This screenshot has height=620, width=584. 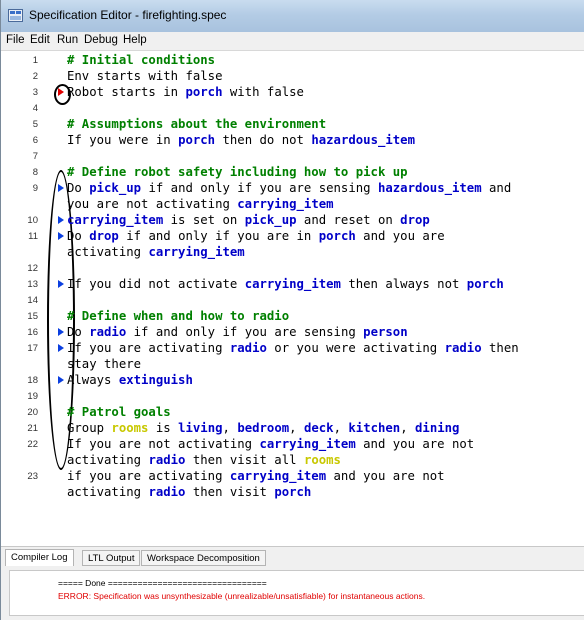 I want to click on tab-ltl-output: LTL Output, so click(x=111, y=558).